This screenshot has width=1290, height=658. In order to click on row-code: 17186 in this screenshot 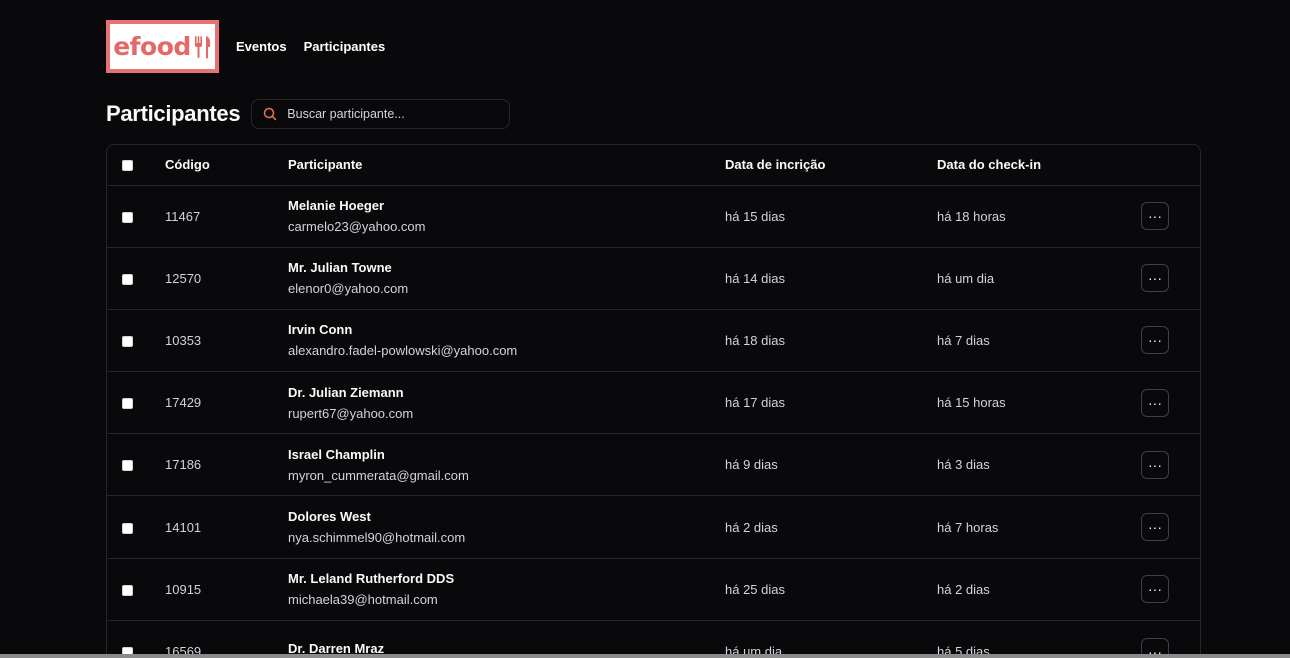, I will do `click(183, 465)`.